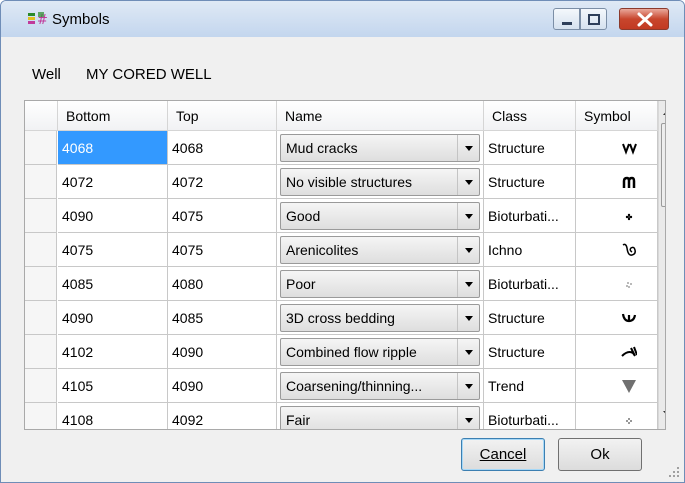  Describe the element at coordinates (629, 251) in the screenshot. I see `arenicolites-icon` at that location.